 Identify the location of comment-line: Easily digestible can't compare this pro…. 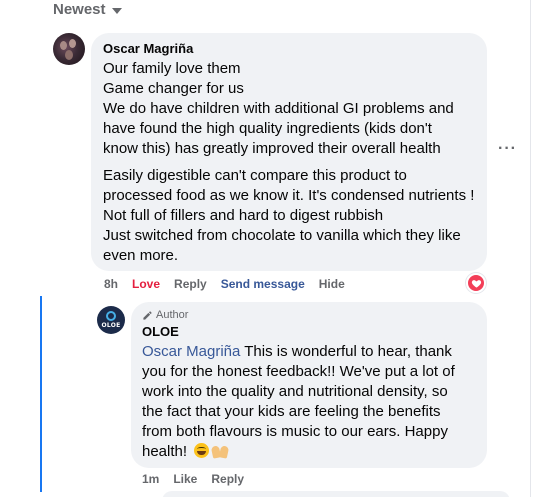
(255, 175).